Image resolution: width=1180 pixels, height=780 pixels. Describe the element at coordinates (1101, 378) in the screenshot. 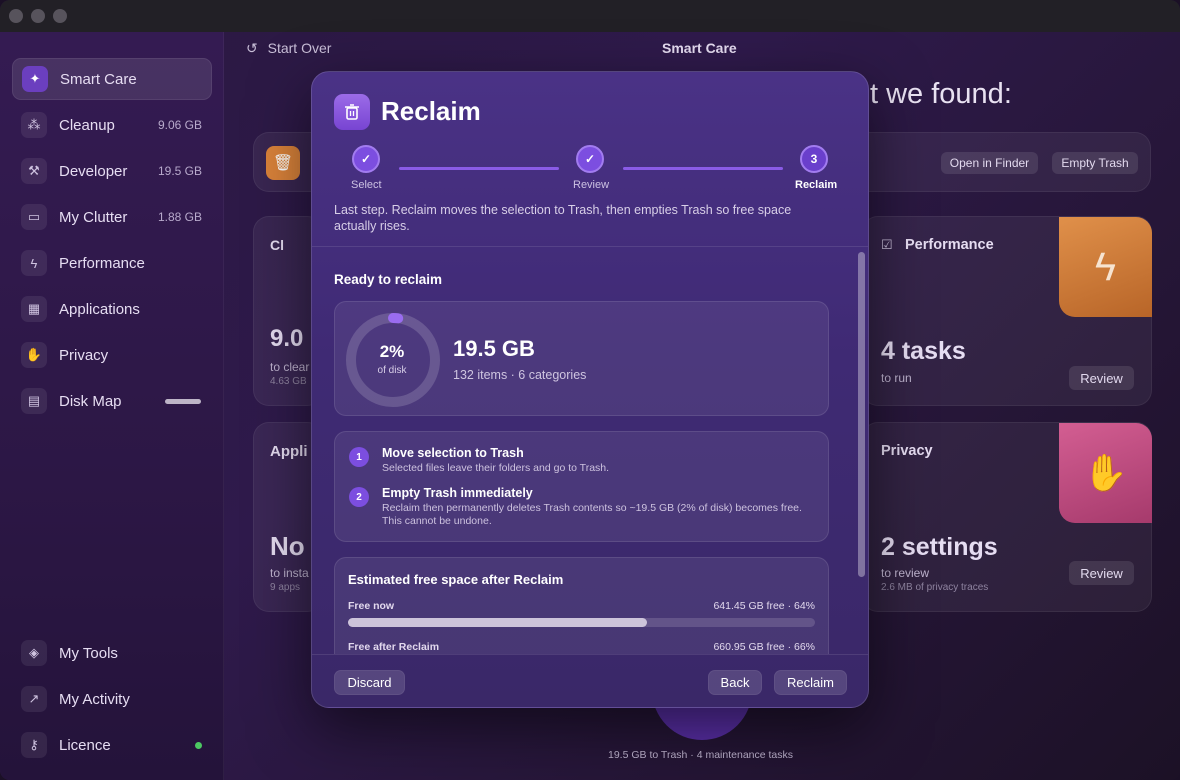

I see `performance-review-button: Review` at that location.